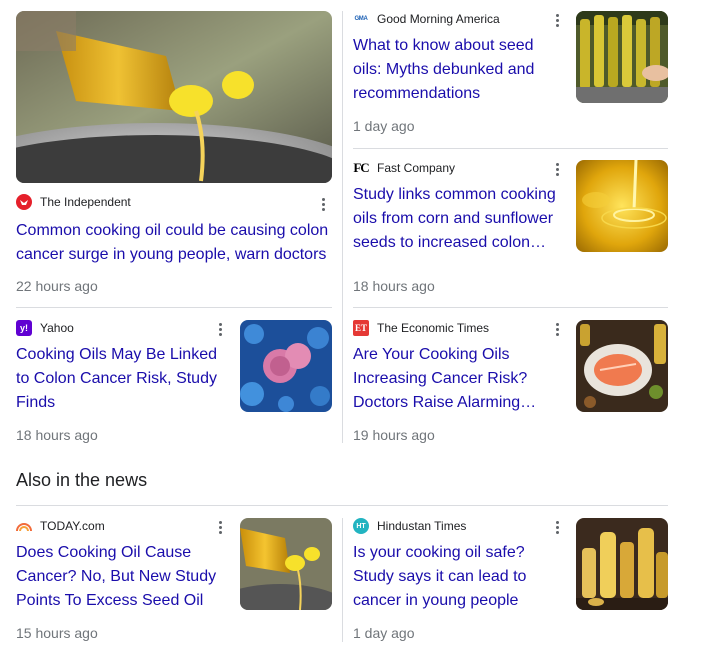  Describe the element at coordinates (57, 328) in the screenshot. I see `source-name: Yahoo` at that location.